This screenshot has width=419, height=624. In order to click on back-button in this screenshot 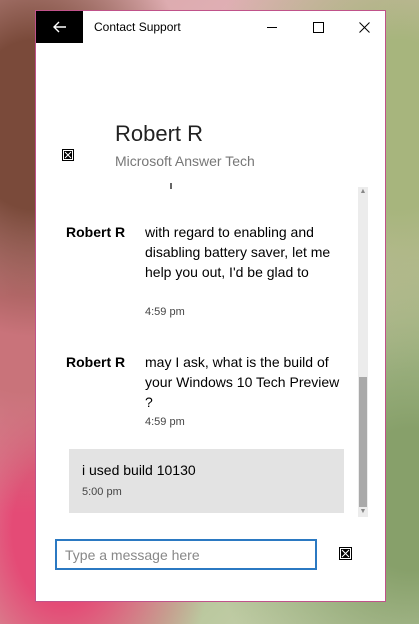, I will do `click(59, 27)`.